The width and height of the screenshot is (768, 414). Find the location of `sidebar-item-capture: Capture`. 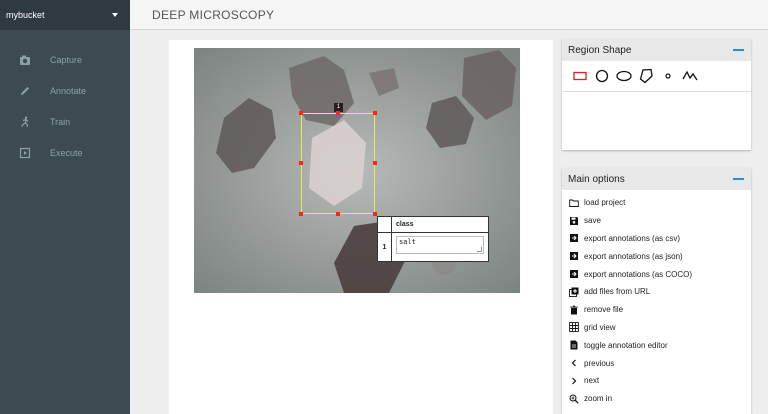

sidebar-item-capture: Capture is located at coordinates (65, 59).